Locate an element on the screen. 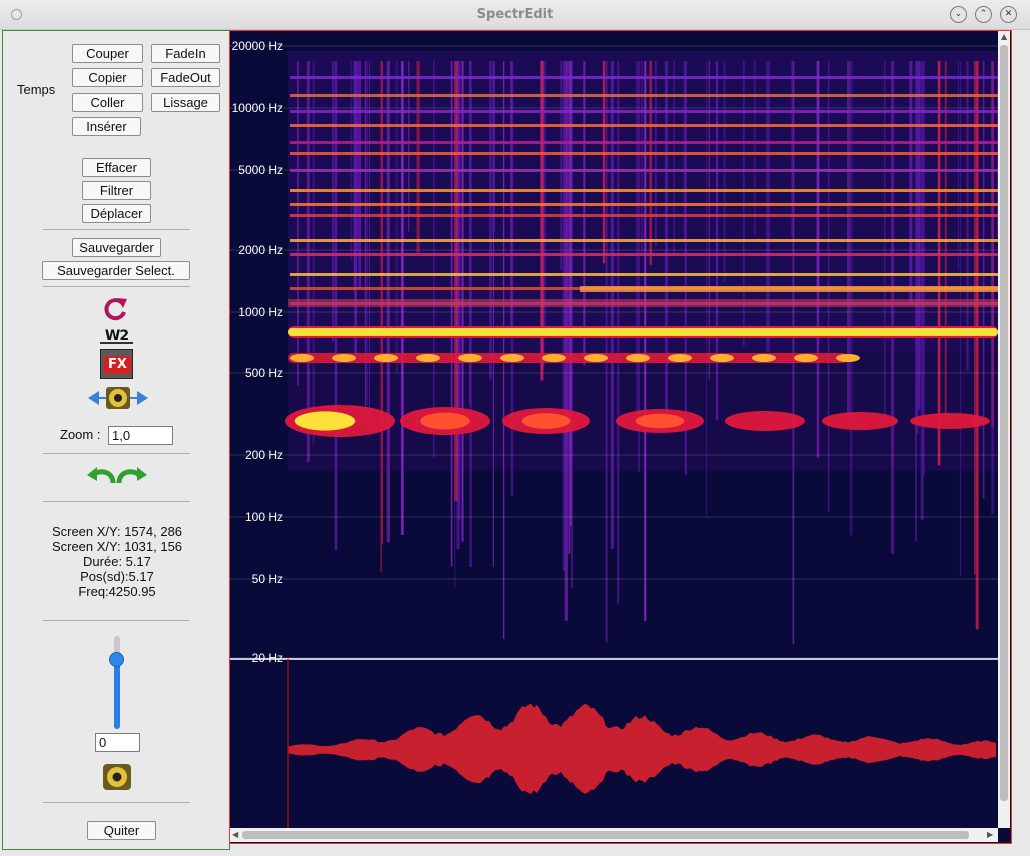  screen-coords-1: Screen X/Y: 1574, 286 is located at coordinates (117, 531).